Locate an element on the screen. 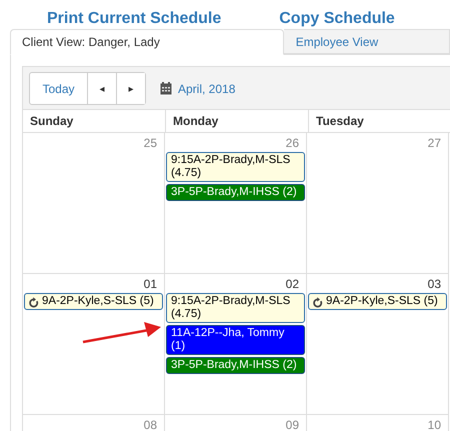  schedule-link: Print Current Schedule is located at coordinates (134, 19).